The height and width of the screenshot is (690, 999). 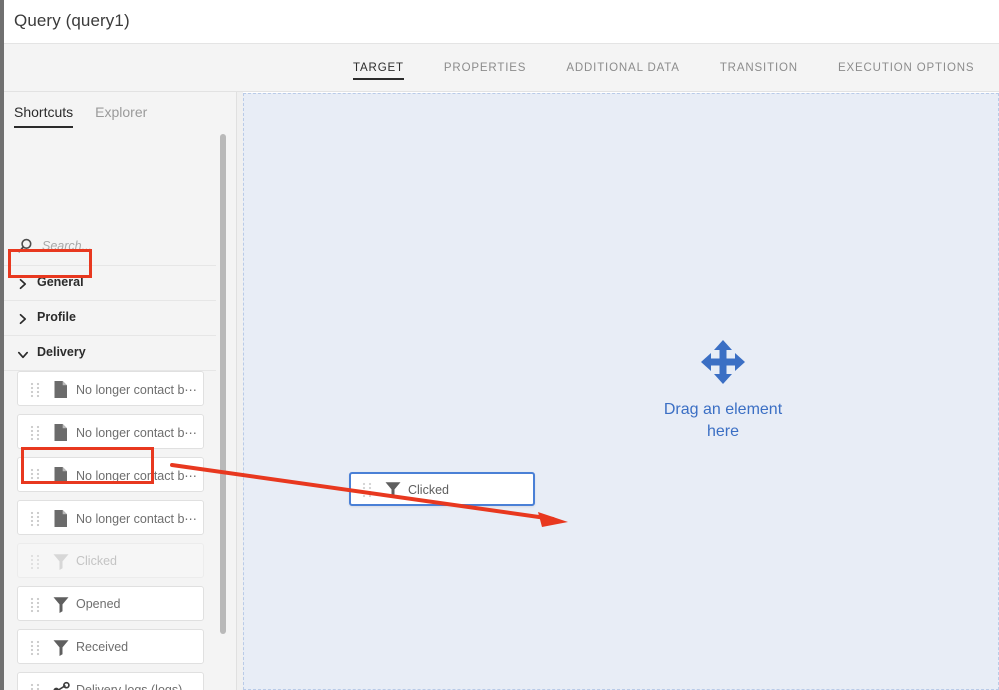 I want to click on search-input, so click(x=122, y=246).